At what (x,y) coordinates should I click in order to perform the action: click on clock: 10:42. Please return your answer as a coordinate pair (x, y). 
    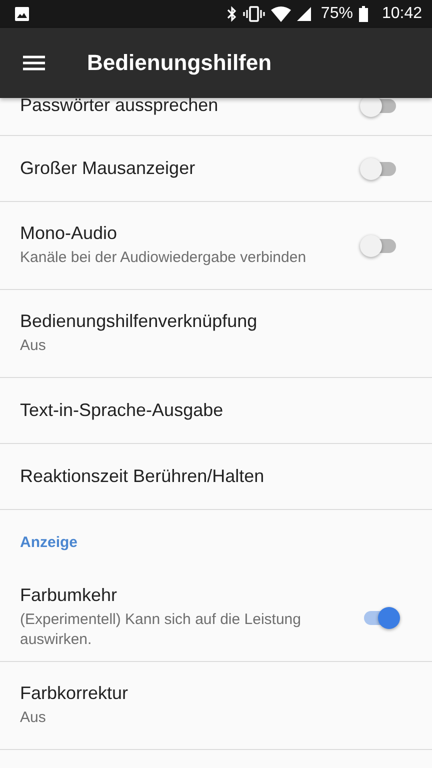
    Looking at the image, I should click on (402, 14).